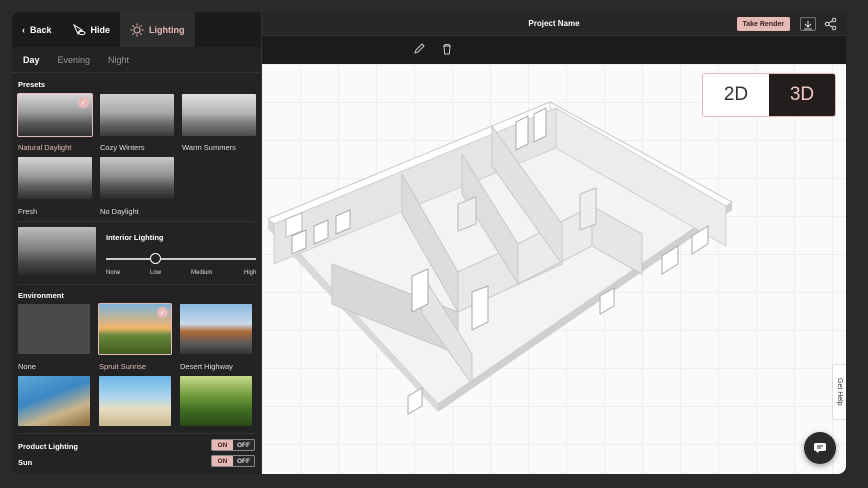 This screenshot has height=488, width=868. What do you see at coordinates (54, 329) in the screenshot?
I see `environment-none` at bounding box center [54, 329].